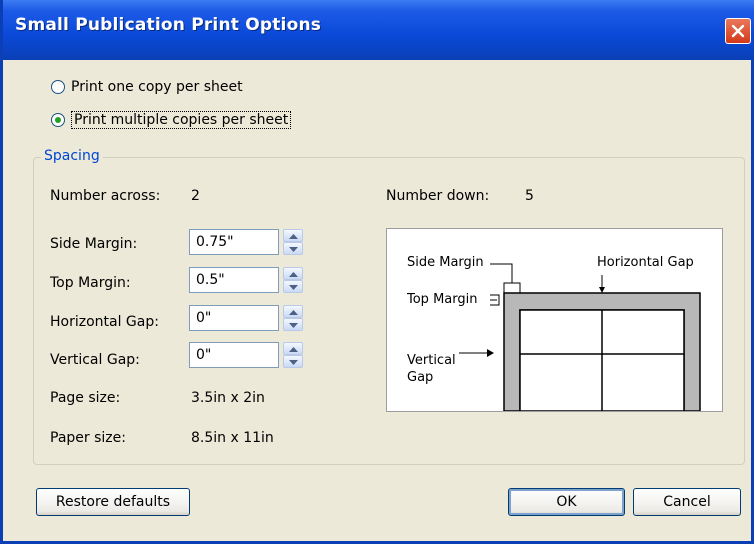 The image size is (754, 544). Describe the element at coordinates (157, 87) in the screenshot. I see `radio-label-one-copy: Print one copy per sheet` at that location.